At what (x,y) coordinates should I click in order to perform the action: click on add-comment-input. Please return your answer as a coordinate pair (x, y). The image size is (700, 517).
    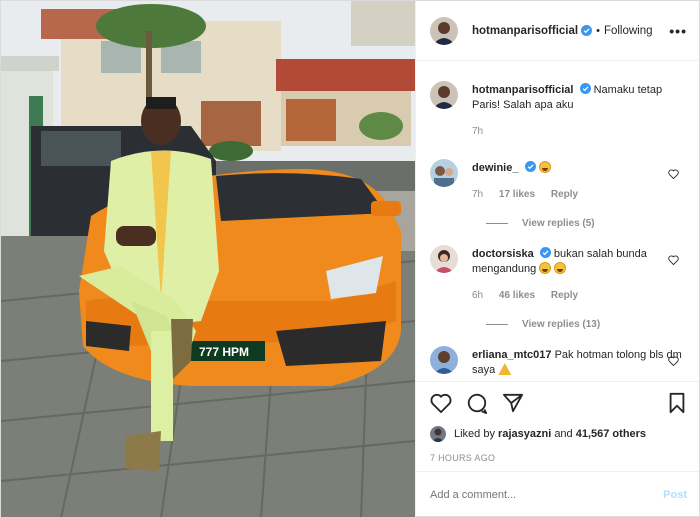
    Looking at the image, I should click on (547, 495).